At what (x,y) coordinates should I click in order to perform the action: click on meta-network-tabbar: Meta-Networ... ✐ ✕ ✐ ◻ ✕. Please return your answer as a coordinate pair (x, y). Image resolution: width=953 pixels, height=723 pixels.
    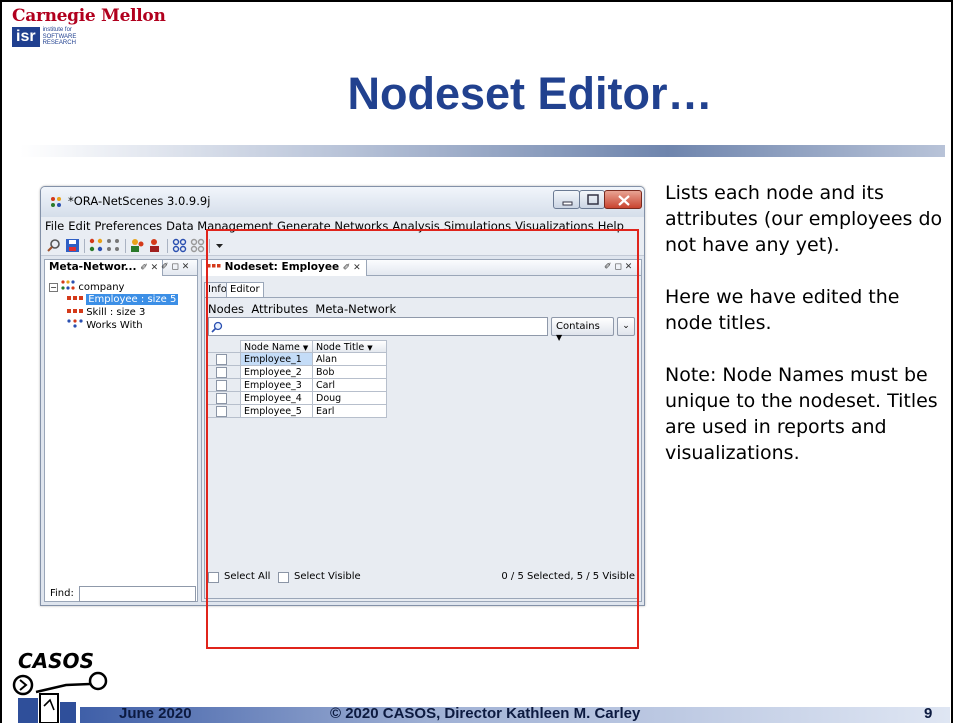
    Looking at the image, I should click on (121, 268).